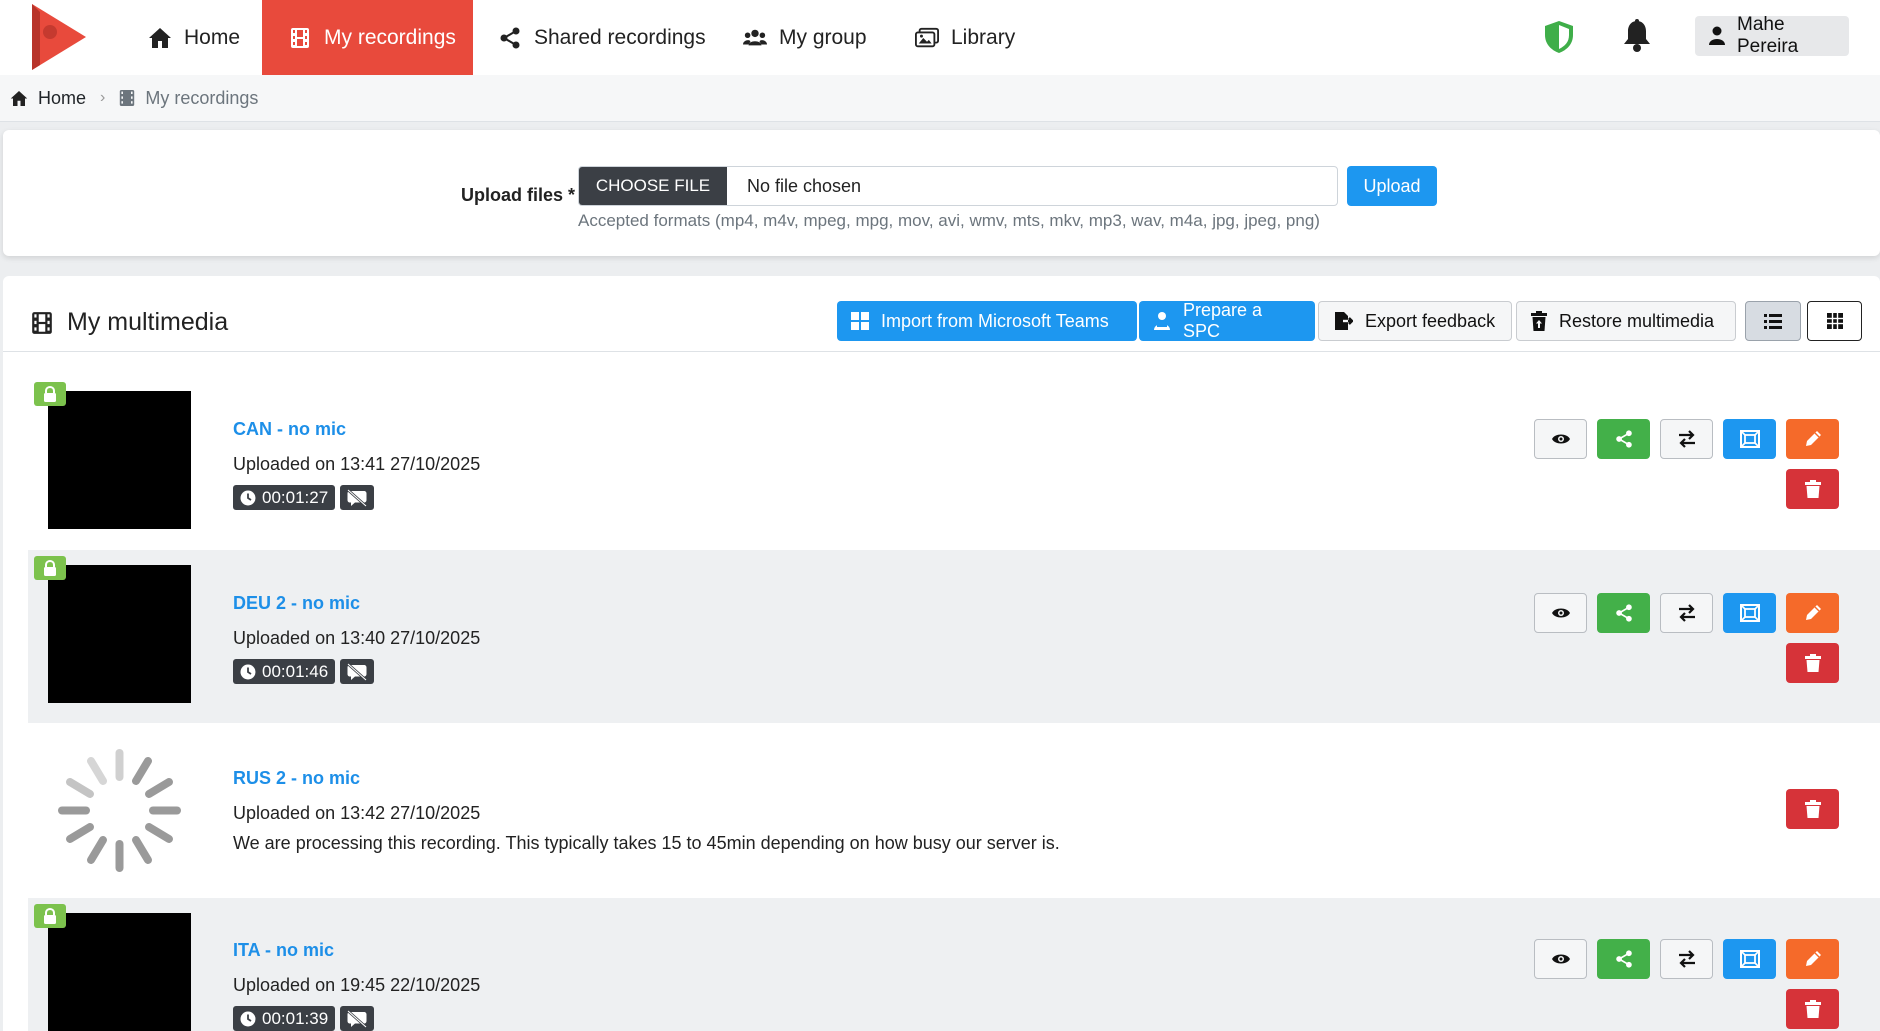 The height and width of the screenshot is (1031, 1880). I want to click on file-export-icon, so click(1343, 321).